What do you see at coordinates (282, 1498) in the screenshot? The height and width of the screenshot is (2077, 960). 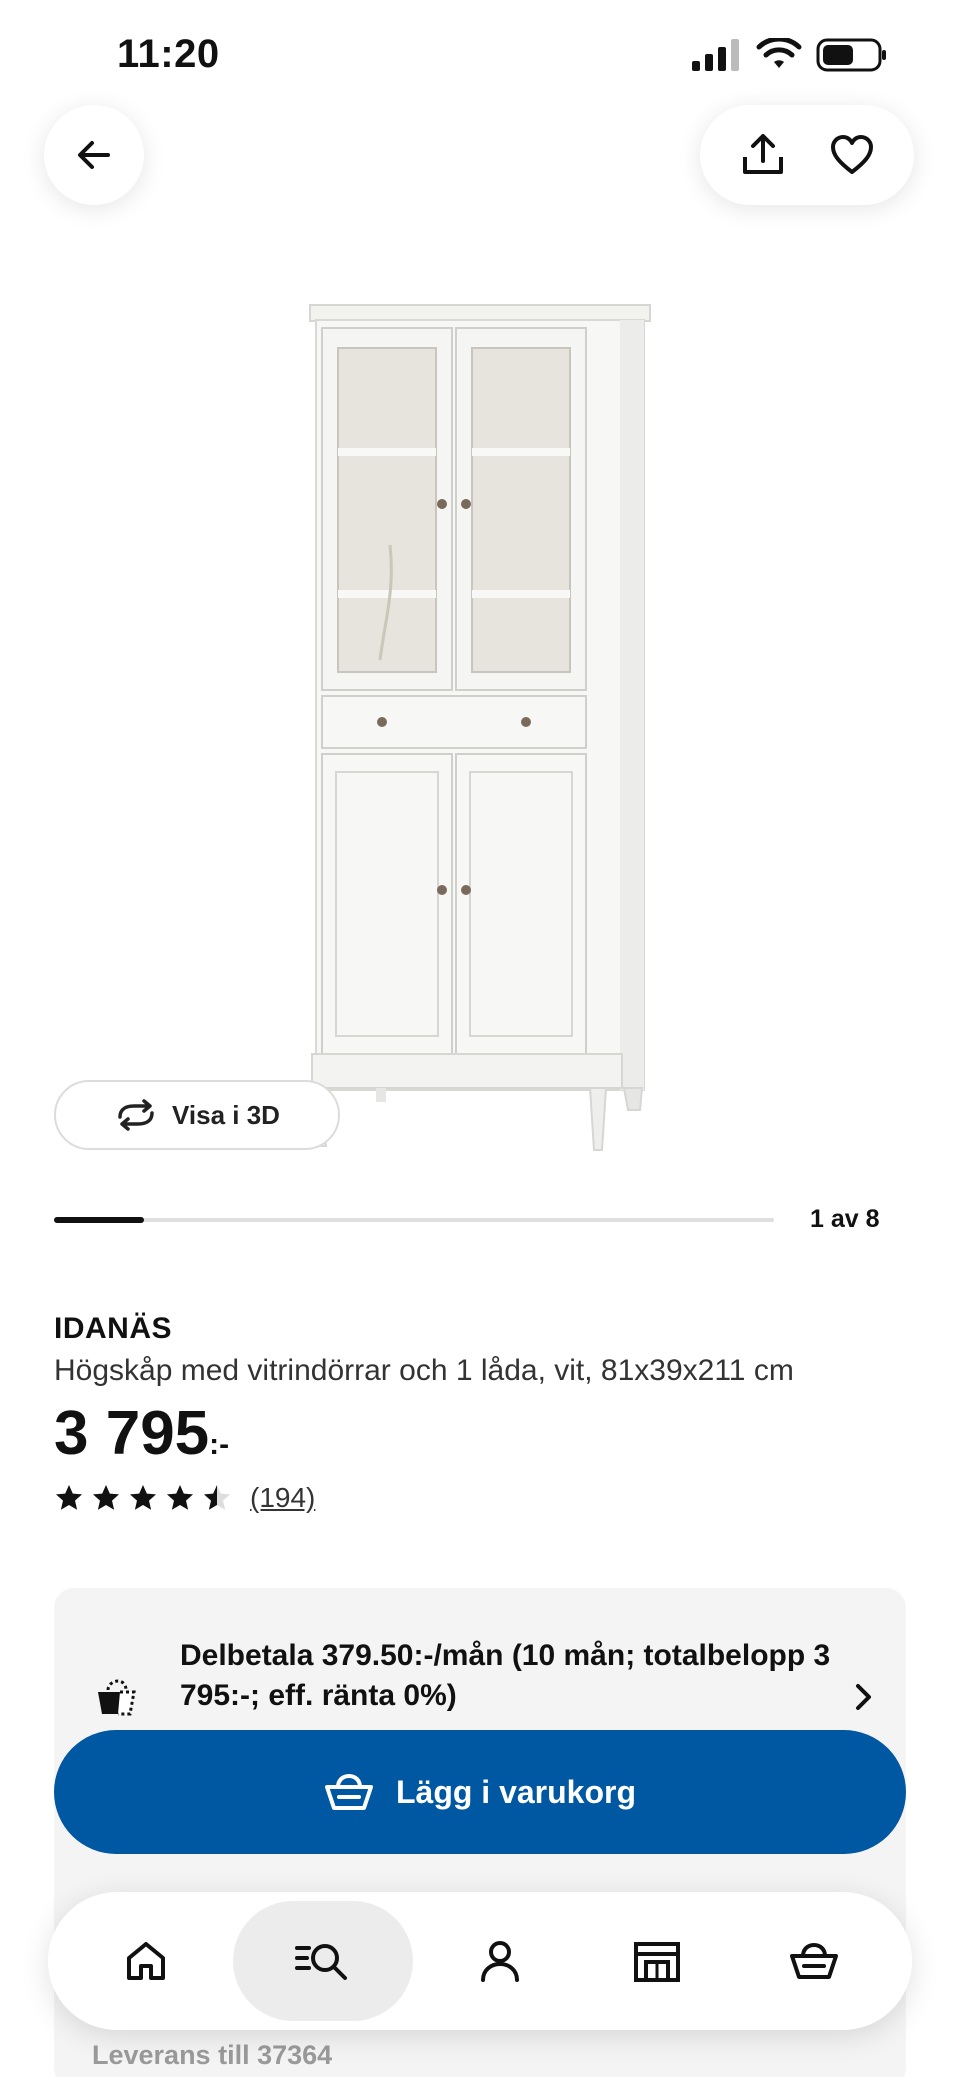 I see `review-count: (194)` at bounding box center [282, 1498].